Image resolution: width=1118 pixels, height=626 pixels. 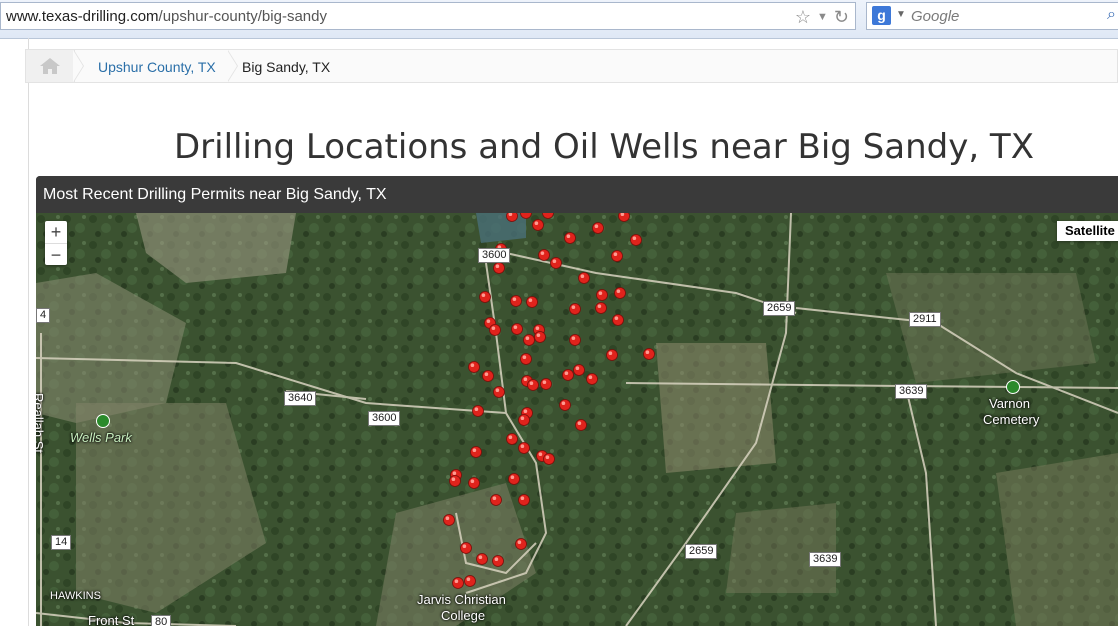 I want to click on dropdown-arrow-icon: ▼, so click(x=822, y=17).